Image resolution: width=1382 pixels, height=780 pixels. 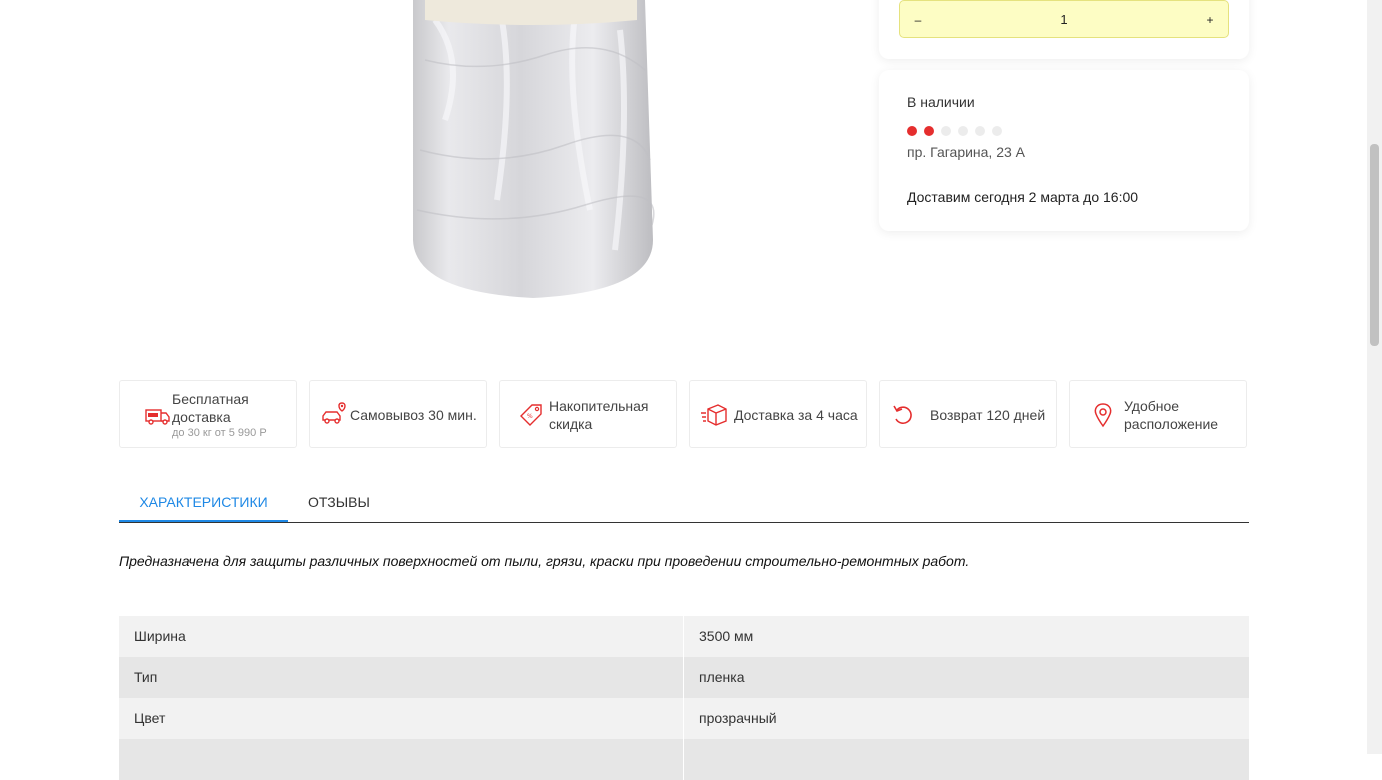 I want to click on free-delivery-truck-icon, so click(x=157, y=417).